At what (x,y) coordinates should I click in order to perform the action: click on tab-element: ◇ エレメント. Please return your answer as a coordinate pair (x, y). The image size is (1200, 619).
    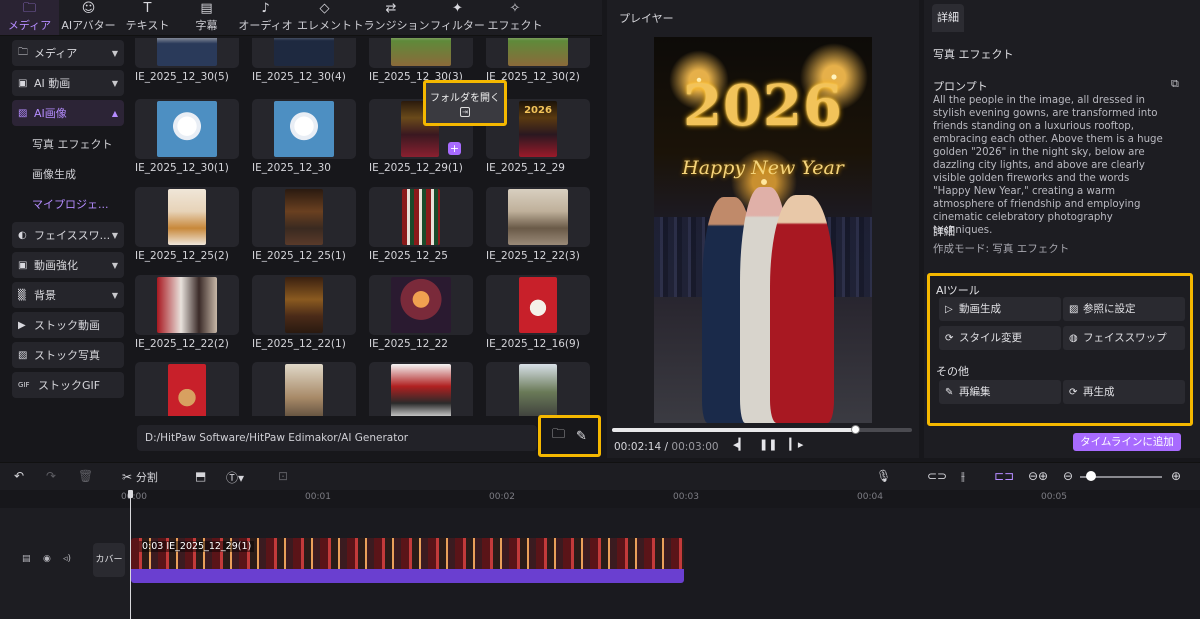
    Looking at the image, I should click on (324, 17).